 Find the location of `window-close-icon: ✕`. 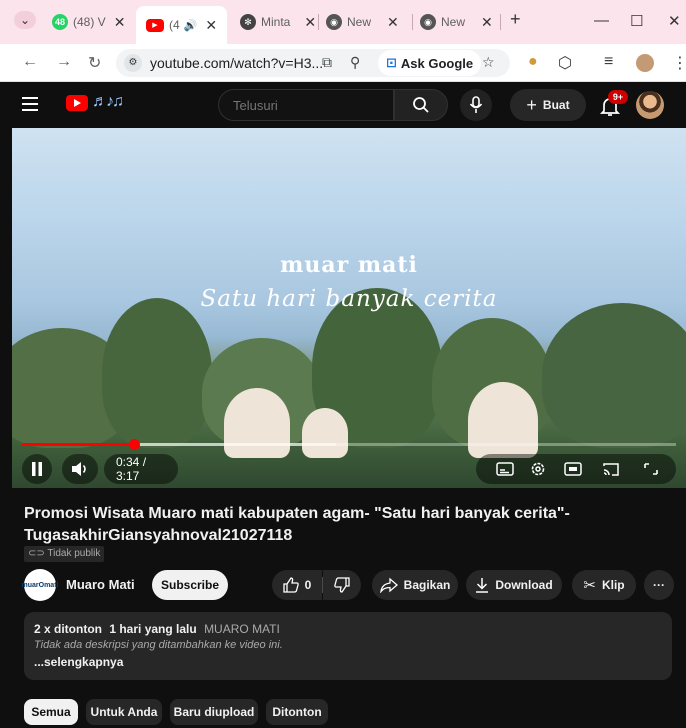

window-close-icon: ✕ is located at coordinates (674, 21).